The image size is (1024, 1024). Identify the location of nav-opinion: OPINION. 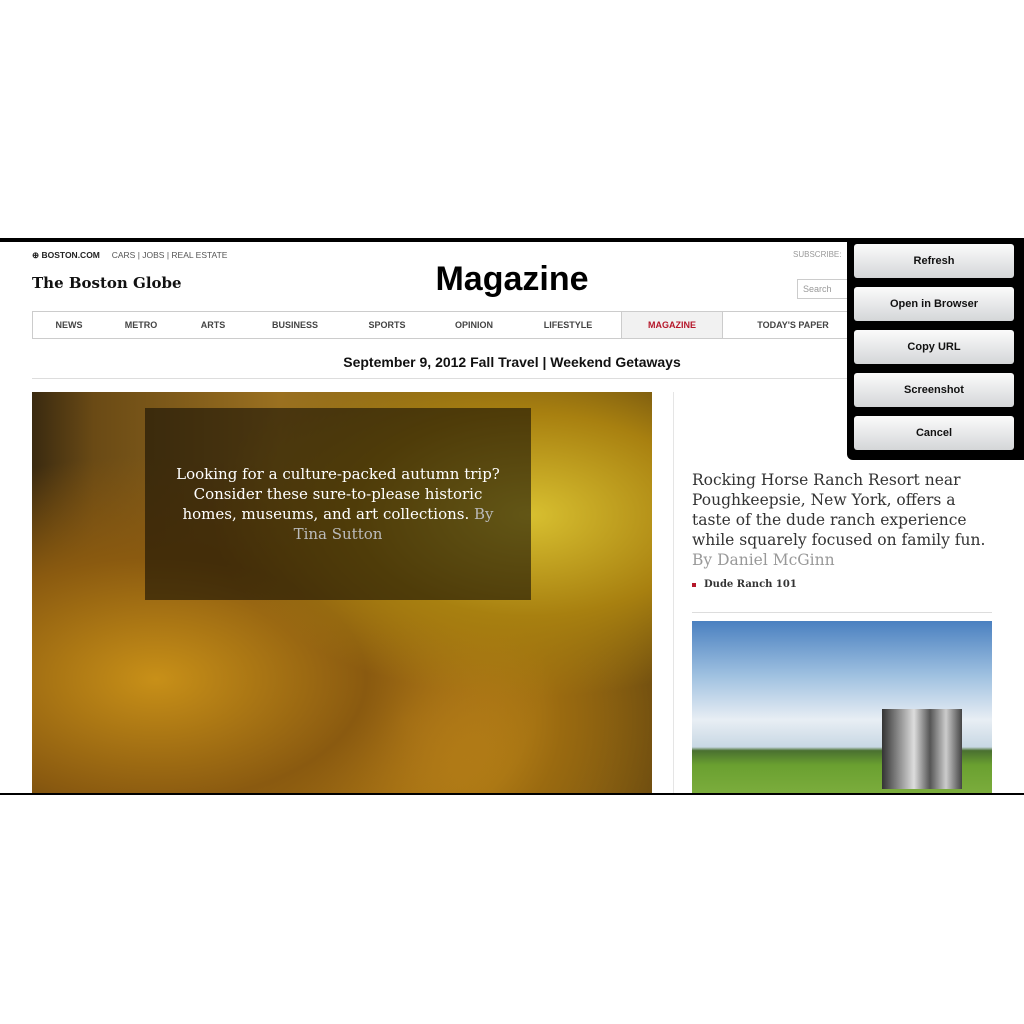
(474, 325).